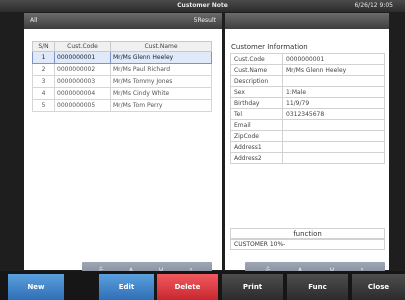 The image size is (405, 300). I want to click on table-row: 2 0000000002 Mr/Ms Paul Richard, so click(122, 69).